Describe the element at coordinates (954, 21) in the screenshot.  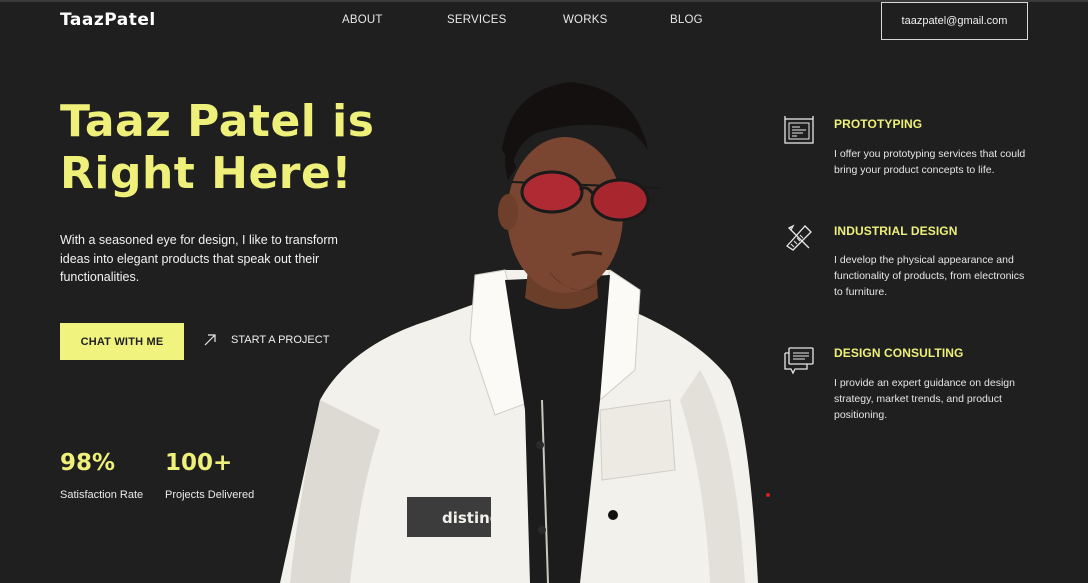
I see `email-button: taazpatel@gmail.com` at that location.